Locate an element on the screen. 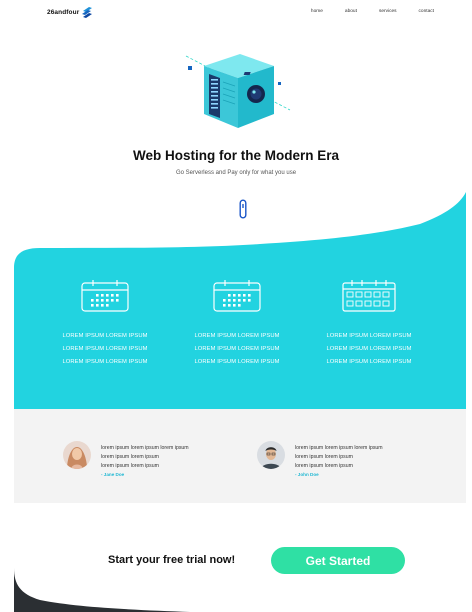 The width and height of the screenshot is (472, 612). brand-name: 26andfour is located at coordinates (63, 12).